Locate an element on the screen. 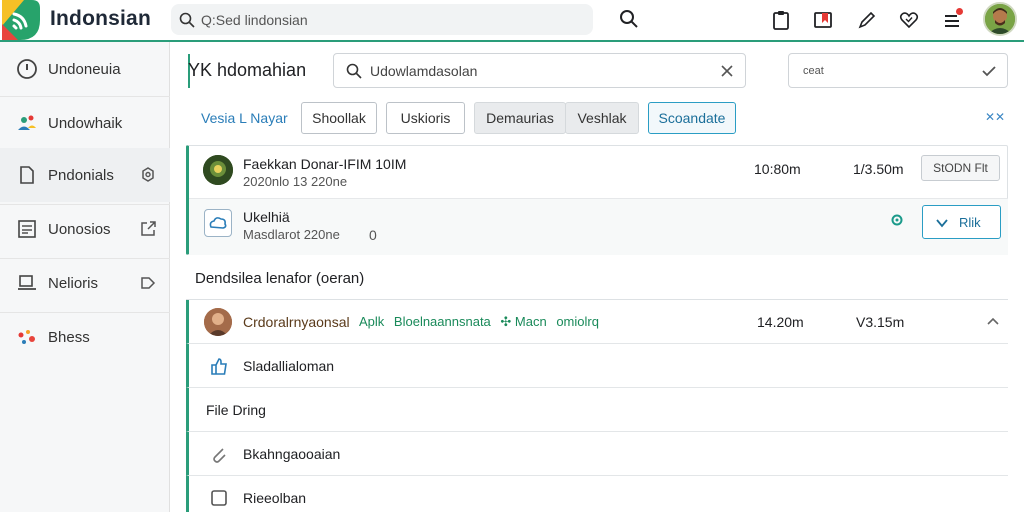  sidebar-item-label: Undoneuia is located at coordinates (84, 69).